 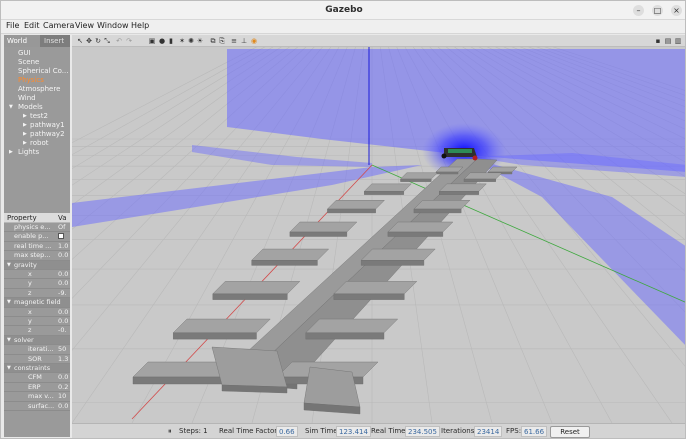 What do you see at coordinates (39, 89) in the screenshot?
I see `tree-item-atmosphere: Atmosphere` at bounding box center [39, 89].